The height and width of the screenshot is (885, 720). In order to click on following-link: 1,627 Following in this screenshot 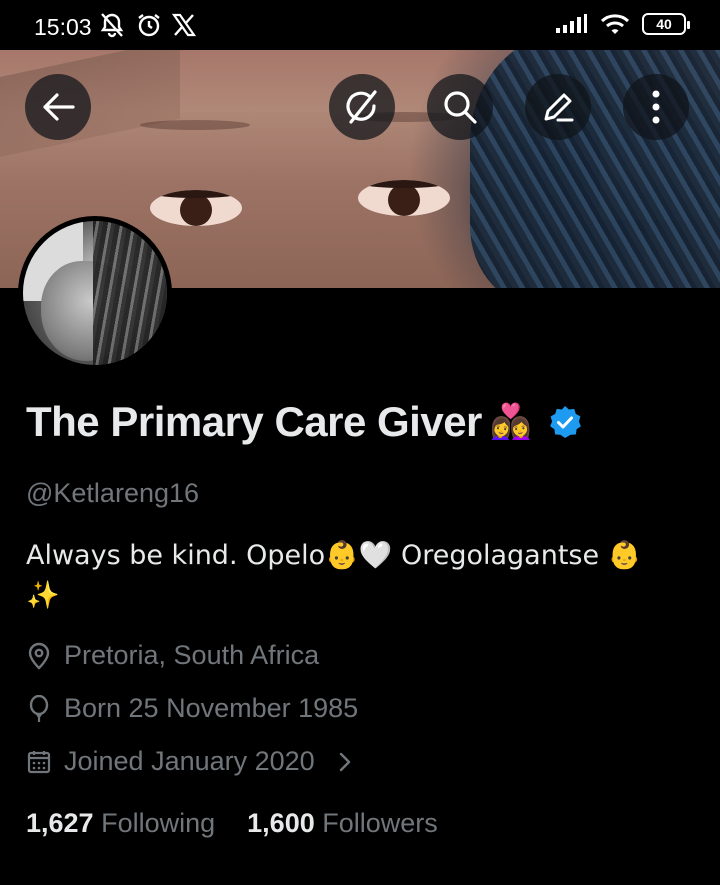, I will do `click(120, 823)`.